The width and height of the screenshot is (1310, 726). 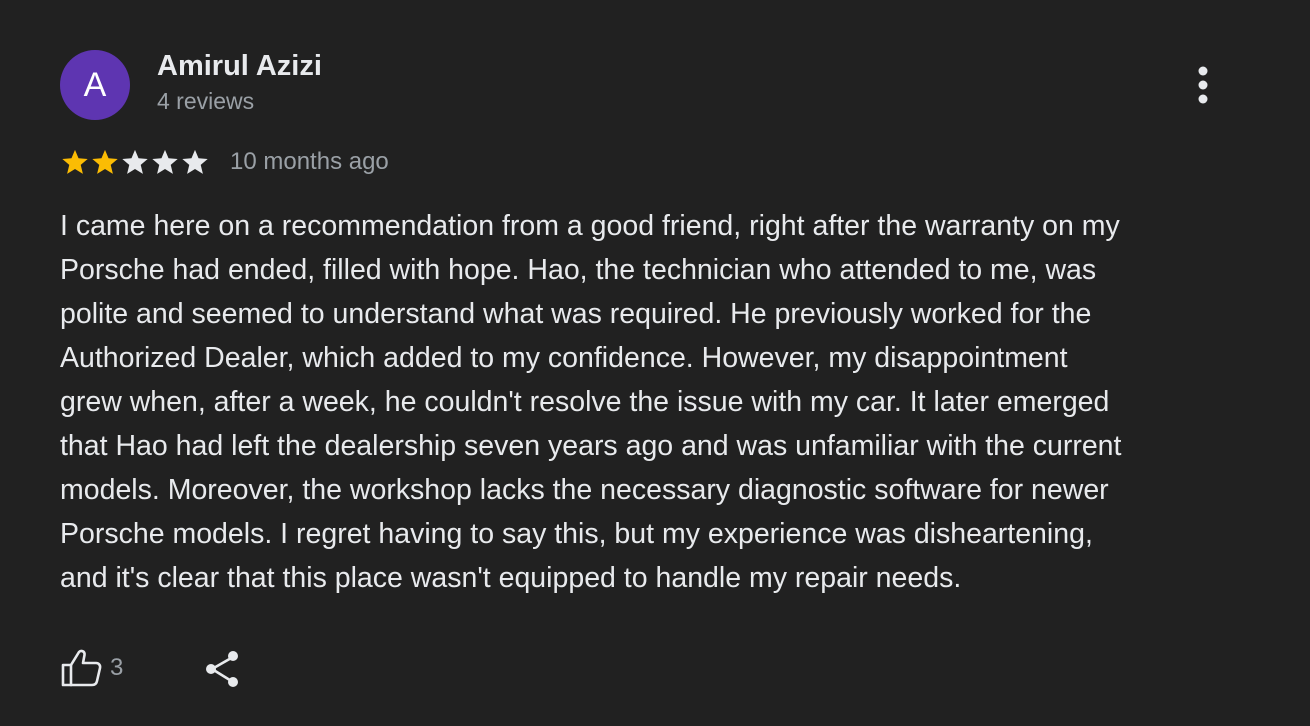 I want to click on more-options-button, so click(x=1203, y=85).